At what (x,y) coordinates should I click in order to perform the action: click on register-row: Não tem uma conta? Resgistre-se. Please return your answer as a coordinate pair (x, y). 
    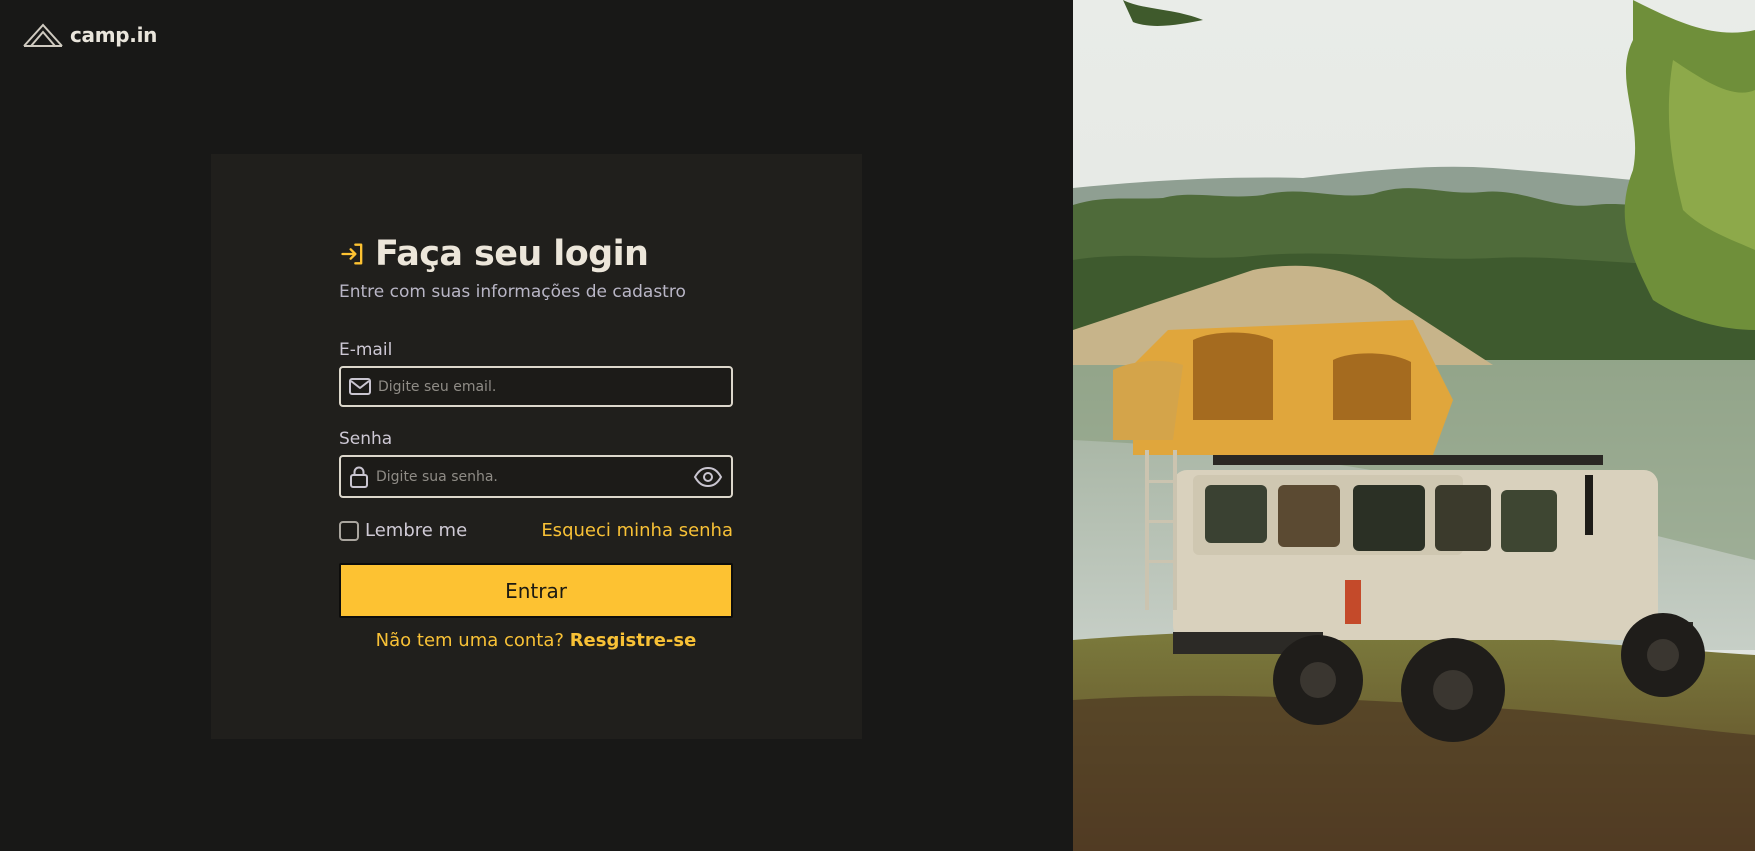
    Looking at the image, I should click on (536, 640).